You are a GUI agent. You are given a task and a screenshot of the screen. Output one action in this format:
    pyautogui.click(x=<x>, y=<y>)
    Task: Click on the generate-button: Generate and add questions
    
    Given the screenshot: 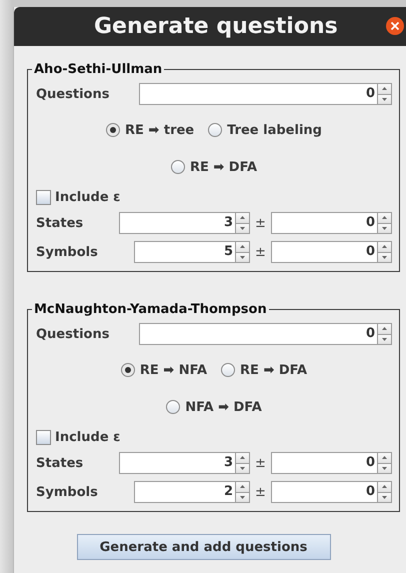 What is the action you would take?
    pyautogui.click(x=203, y=547)
    